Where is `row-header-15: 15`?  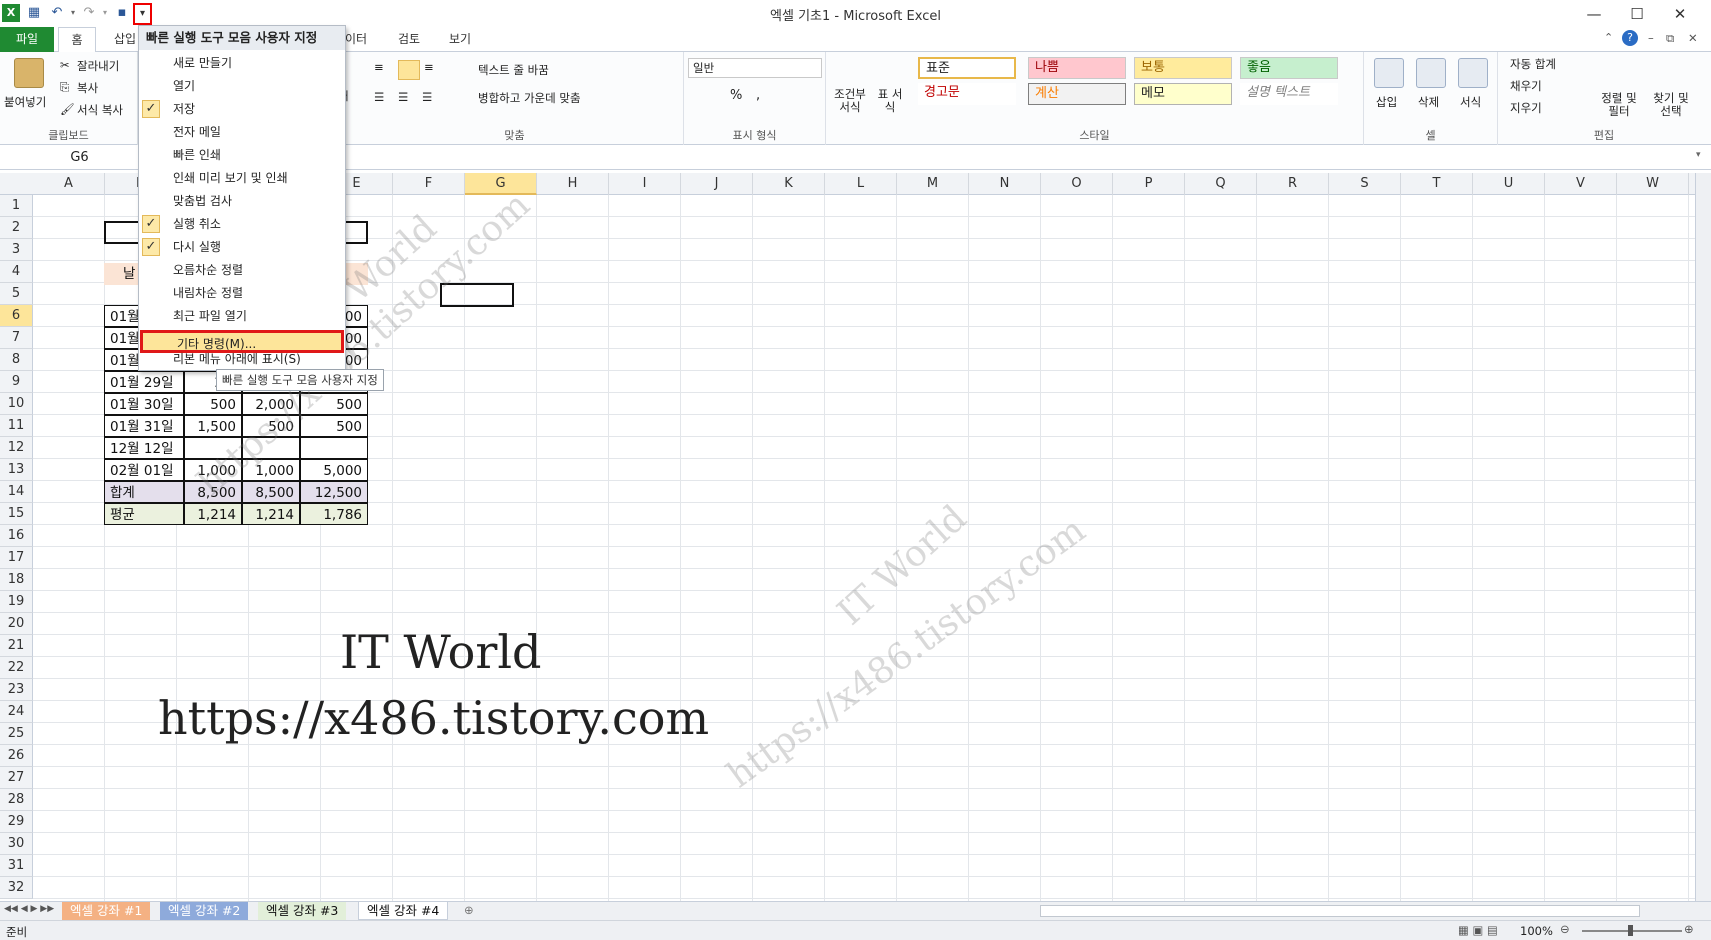
row-header-15: 15 is located at coordinates (16, 514).